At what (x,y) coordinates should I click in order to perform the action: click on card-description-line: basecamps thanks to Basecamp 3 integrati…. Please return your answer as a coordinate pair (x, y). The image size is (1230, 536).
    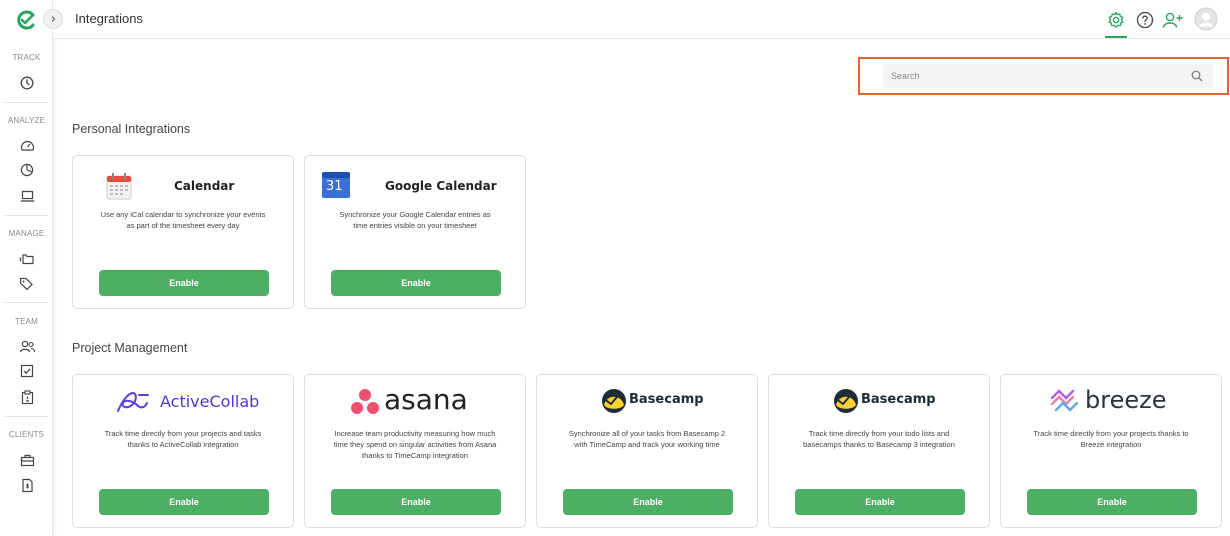
    Looking at the image, I should click on (879, 444).